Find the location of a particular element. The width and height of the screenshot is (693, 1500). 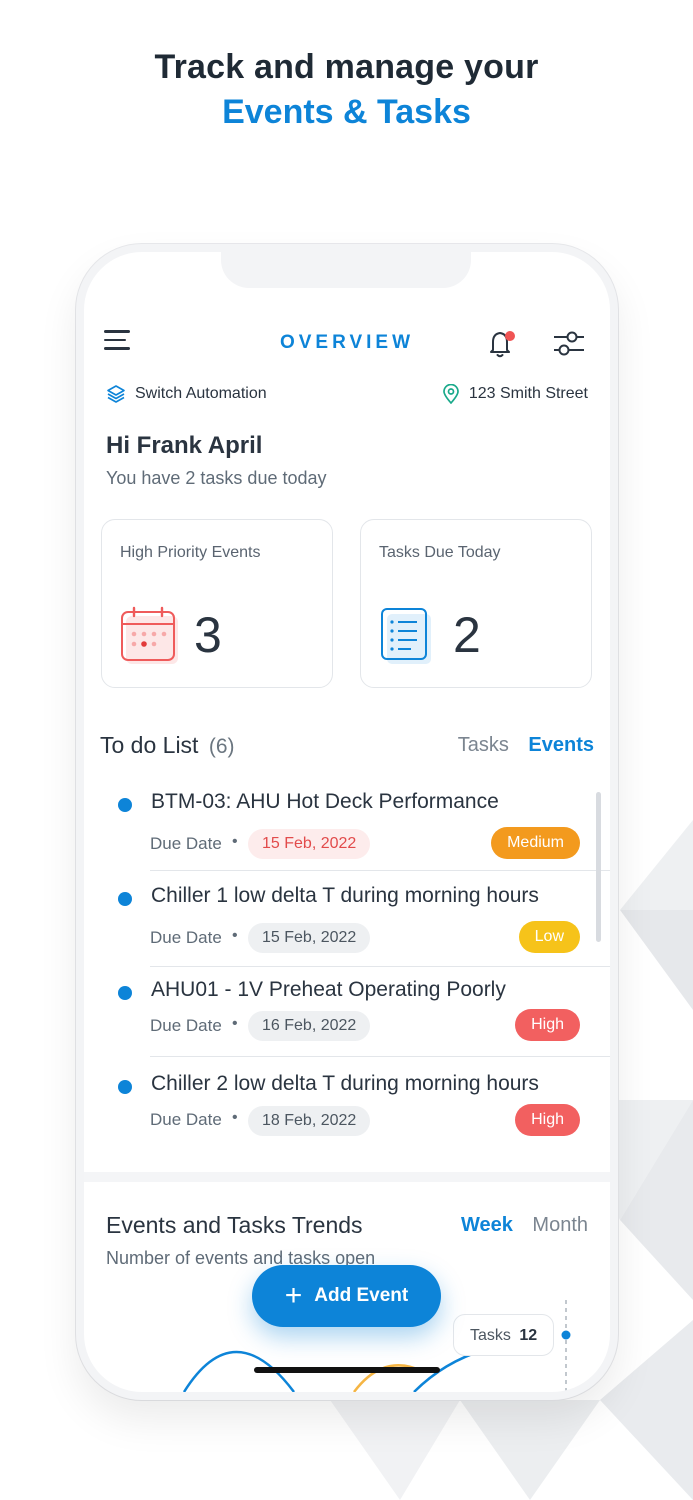

home-indicator is located at coordinates (347, 1370).